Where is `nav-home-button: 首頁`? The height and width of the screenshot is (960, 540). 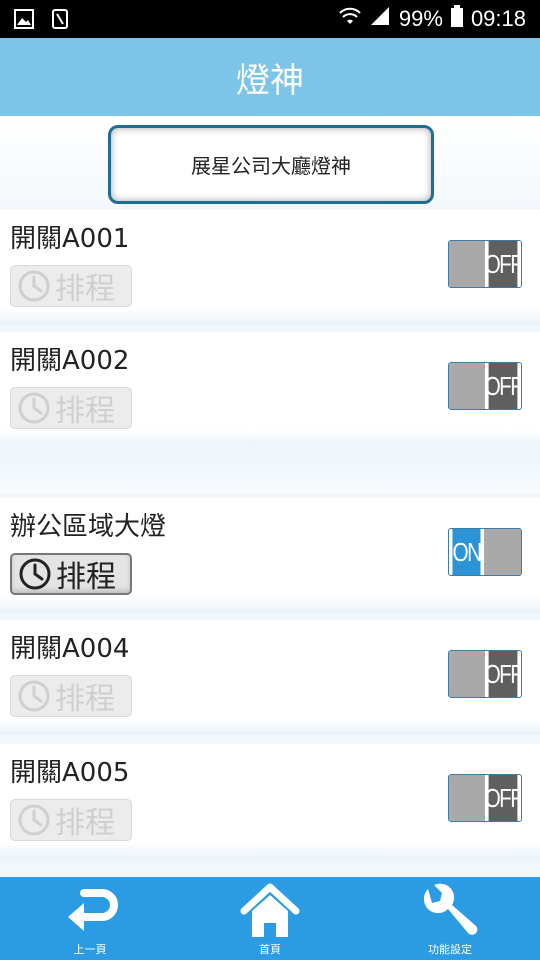
nav-home-button: 首頁 is located at coordinates (270, 918).